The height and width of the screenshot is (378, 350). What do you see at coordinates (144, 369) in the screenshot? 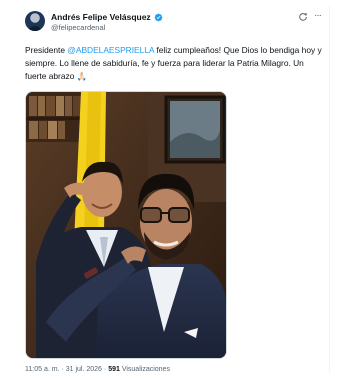
I see `views-label: Visualizaciones` at bounding box center [144, 369].